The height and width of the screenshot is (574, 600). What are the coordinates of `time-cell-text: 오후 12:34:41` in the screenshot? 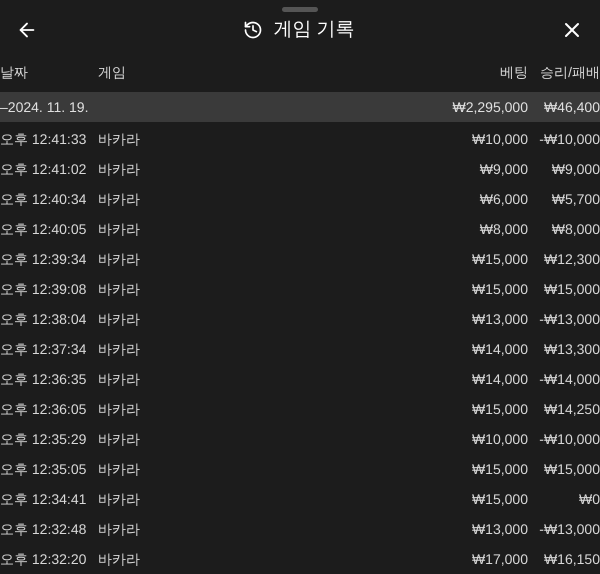 It's located at (44, 499).